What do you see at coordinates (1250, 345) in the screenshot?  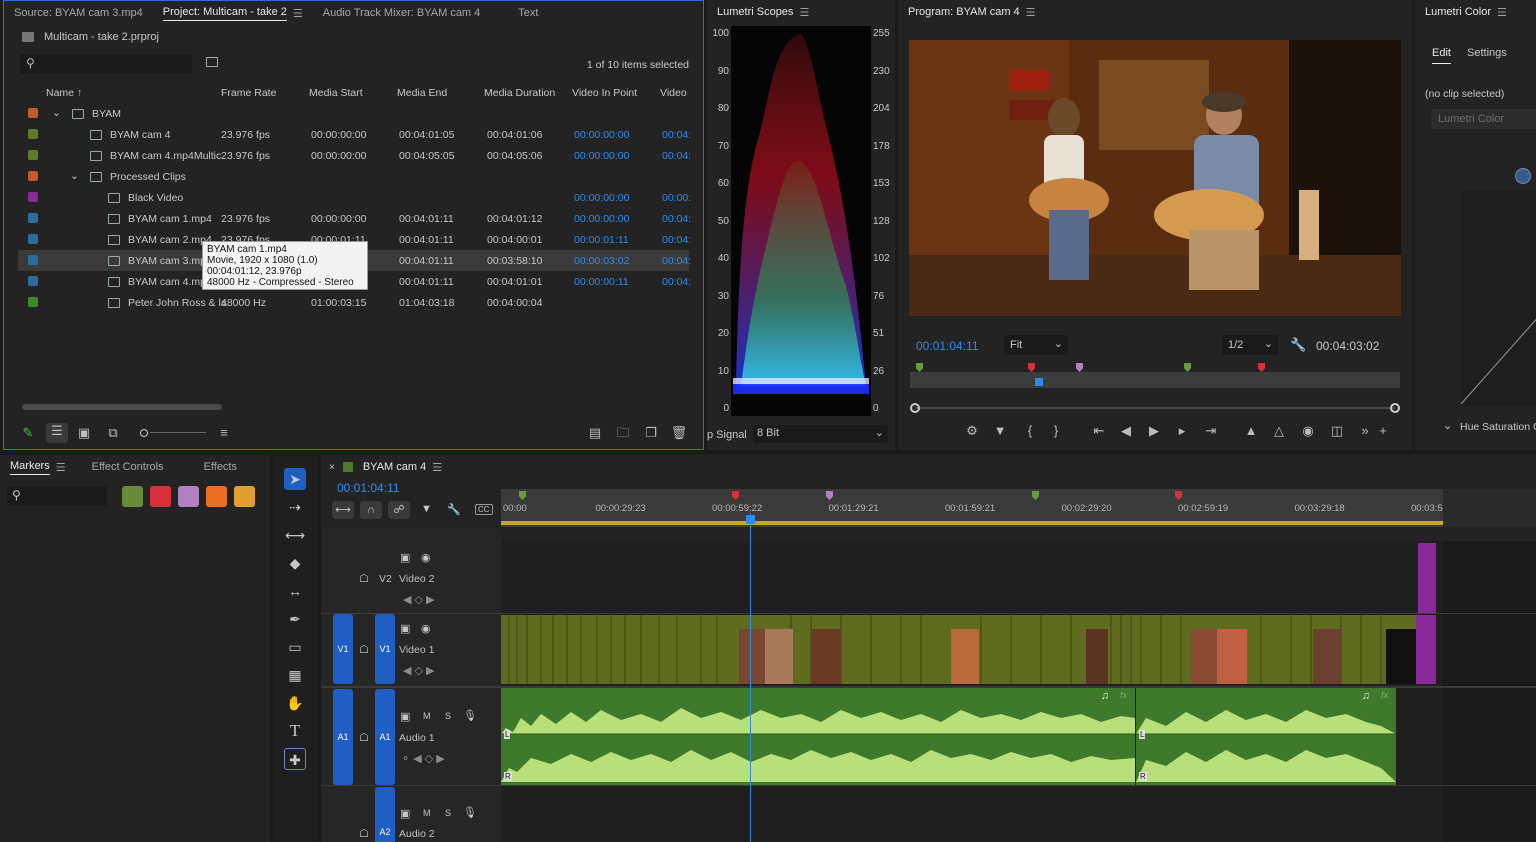 I see `resolution-dropdown: 1/2 ⌄` at bounding box center [1250, 345].